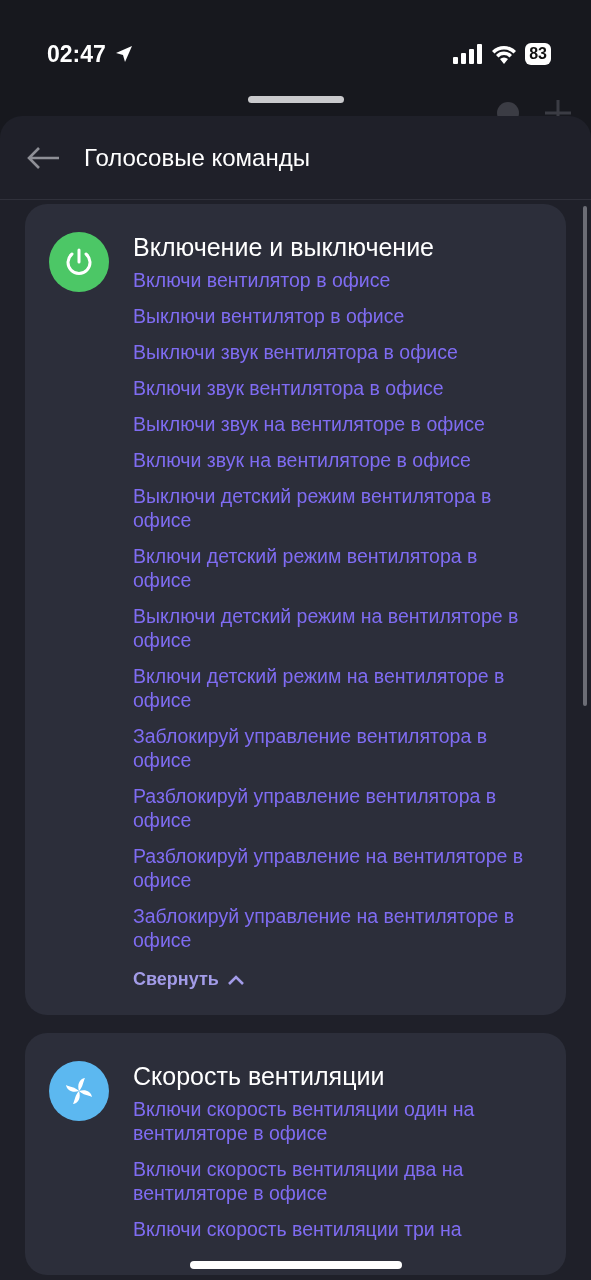 The image size is (591, 1280). I want to click on voice-command-link: Выключи звук вентилятора в офисе, so click(332, 352).